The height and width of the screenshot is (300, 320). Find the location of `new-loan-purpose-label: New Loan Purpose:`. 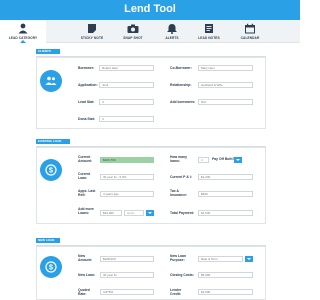

new-loan-purpose-label: New Loan Purpose: is located at coordinates (178, 258).